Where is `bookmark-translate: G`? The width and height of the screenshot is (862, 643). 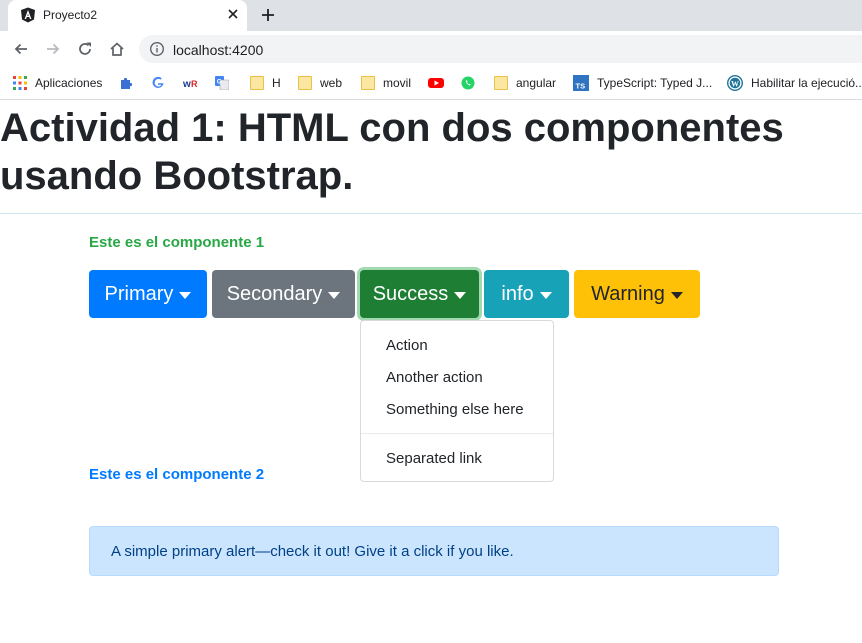
bookmark-translate: G is located at coordinates (226, 83).